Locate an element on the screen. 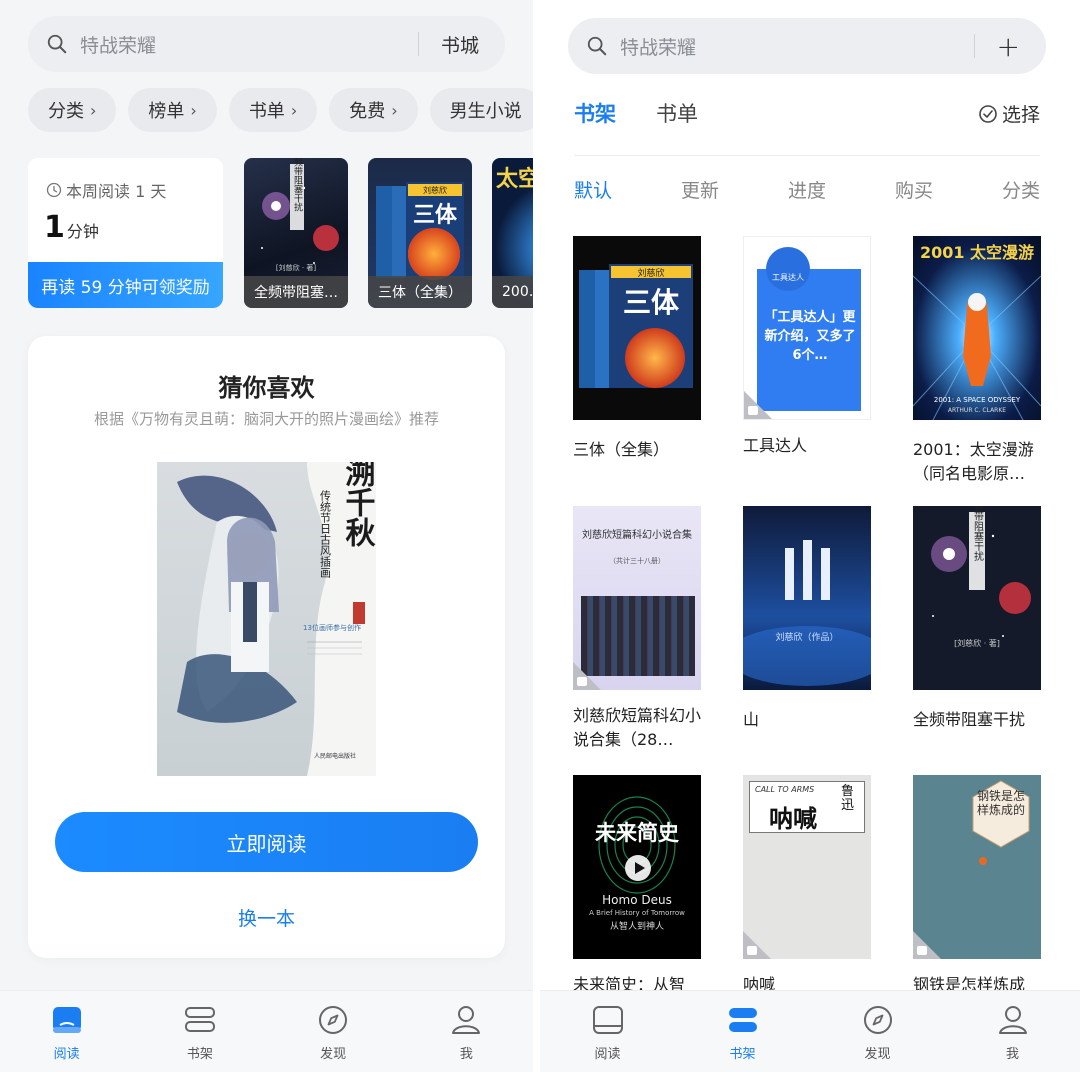 The image size is (1080, 1072). bottom-tab-bar: 阅读 书架 发现 我 is located at coordinates (810, 1031).